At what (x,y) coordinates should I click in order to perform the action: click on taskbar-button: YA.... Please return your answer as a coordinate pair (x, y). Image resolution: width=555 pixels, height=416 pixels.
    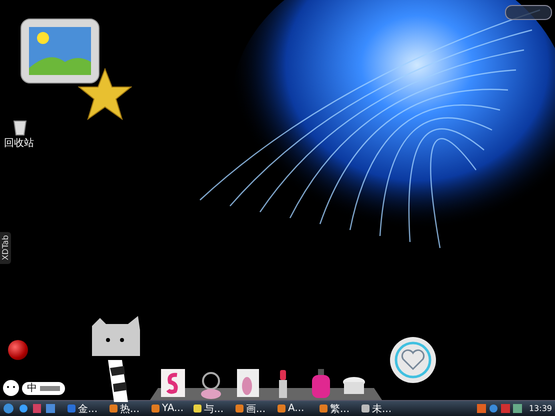
    Looking at the image, I should click on (171, 408).